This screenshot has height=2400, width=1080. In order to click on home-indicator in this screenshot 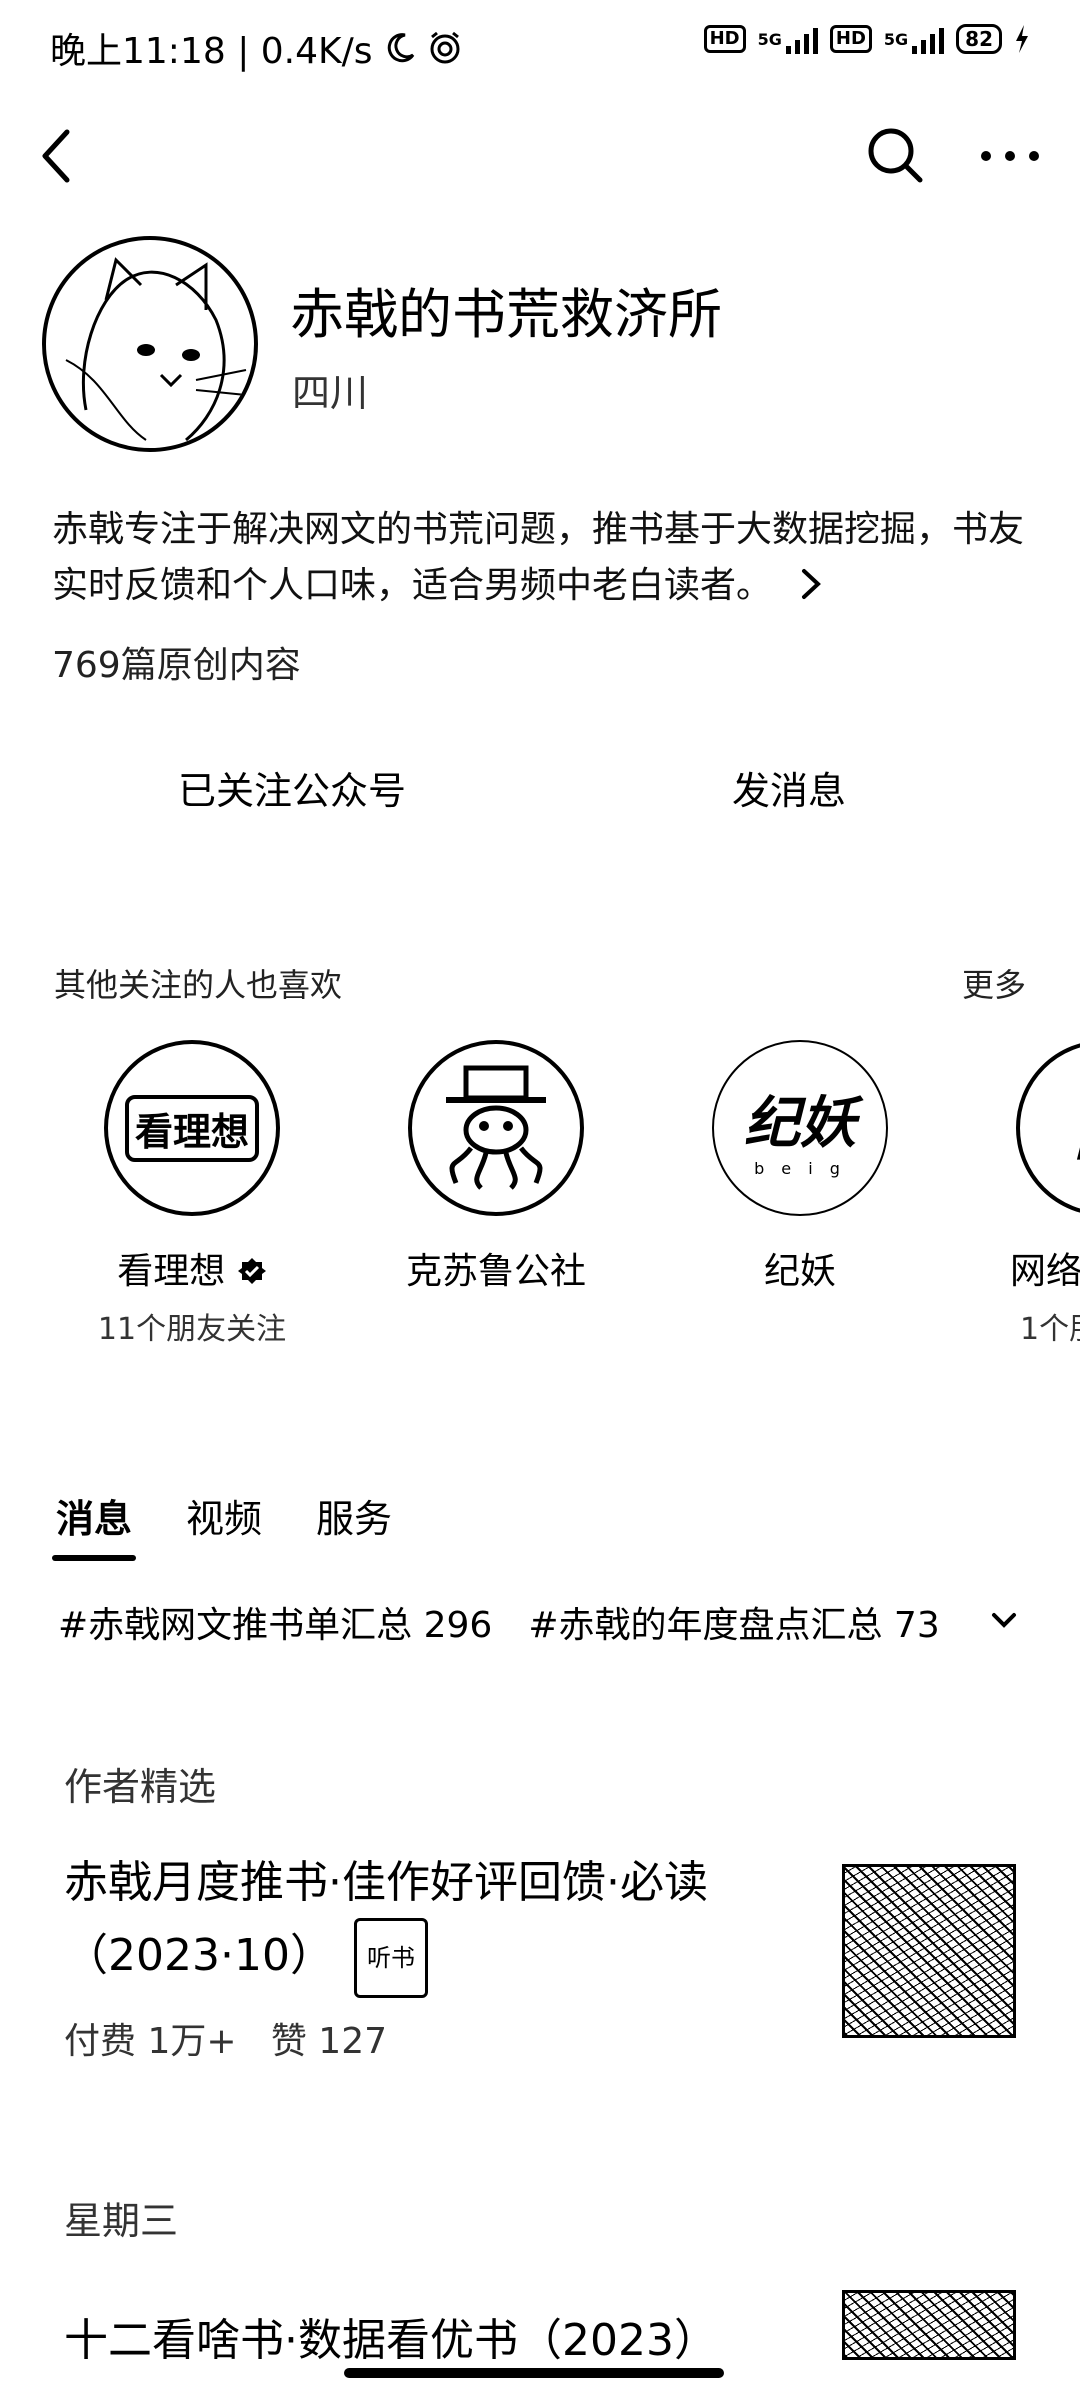, I will do `click(534, 2373)`.